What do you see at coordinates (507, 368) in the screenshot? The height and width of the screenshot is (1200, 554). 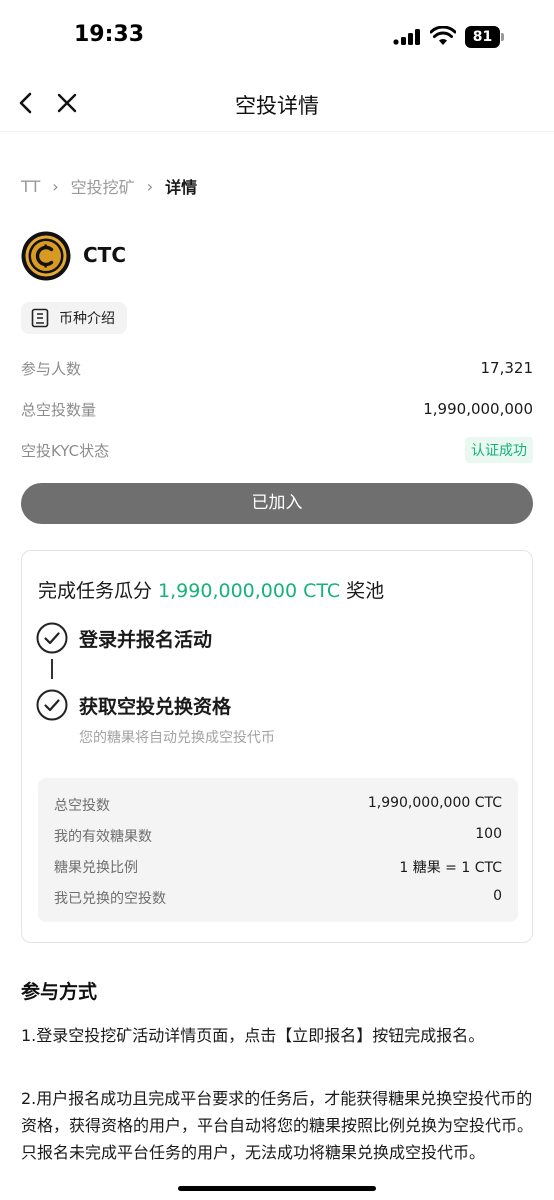 I see `participants-value: 17,321` at bounding box center [507, 368].